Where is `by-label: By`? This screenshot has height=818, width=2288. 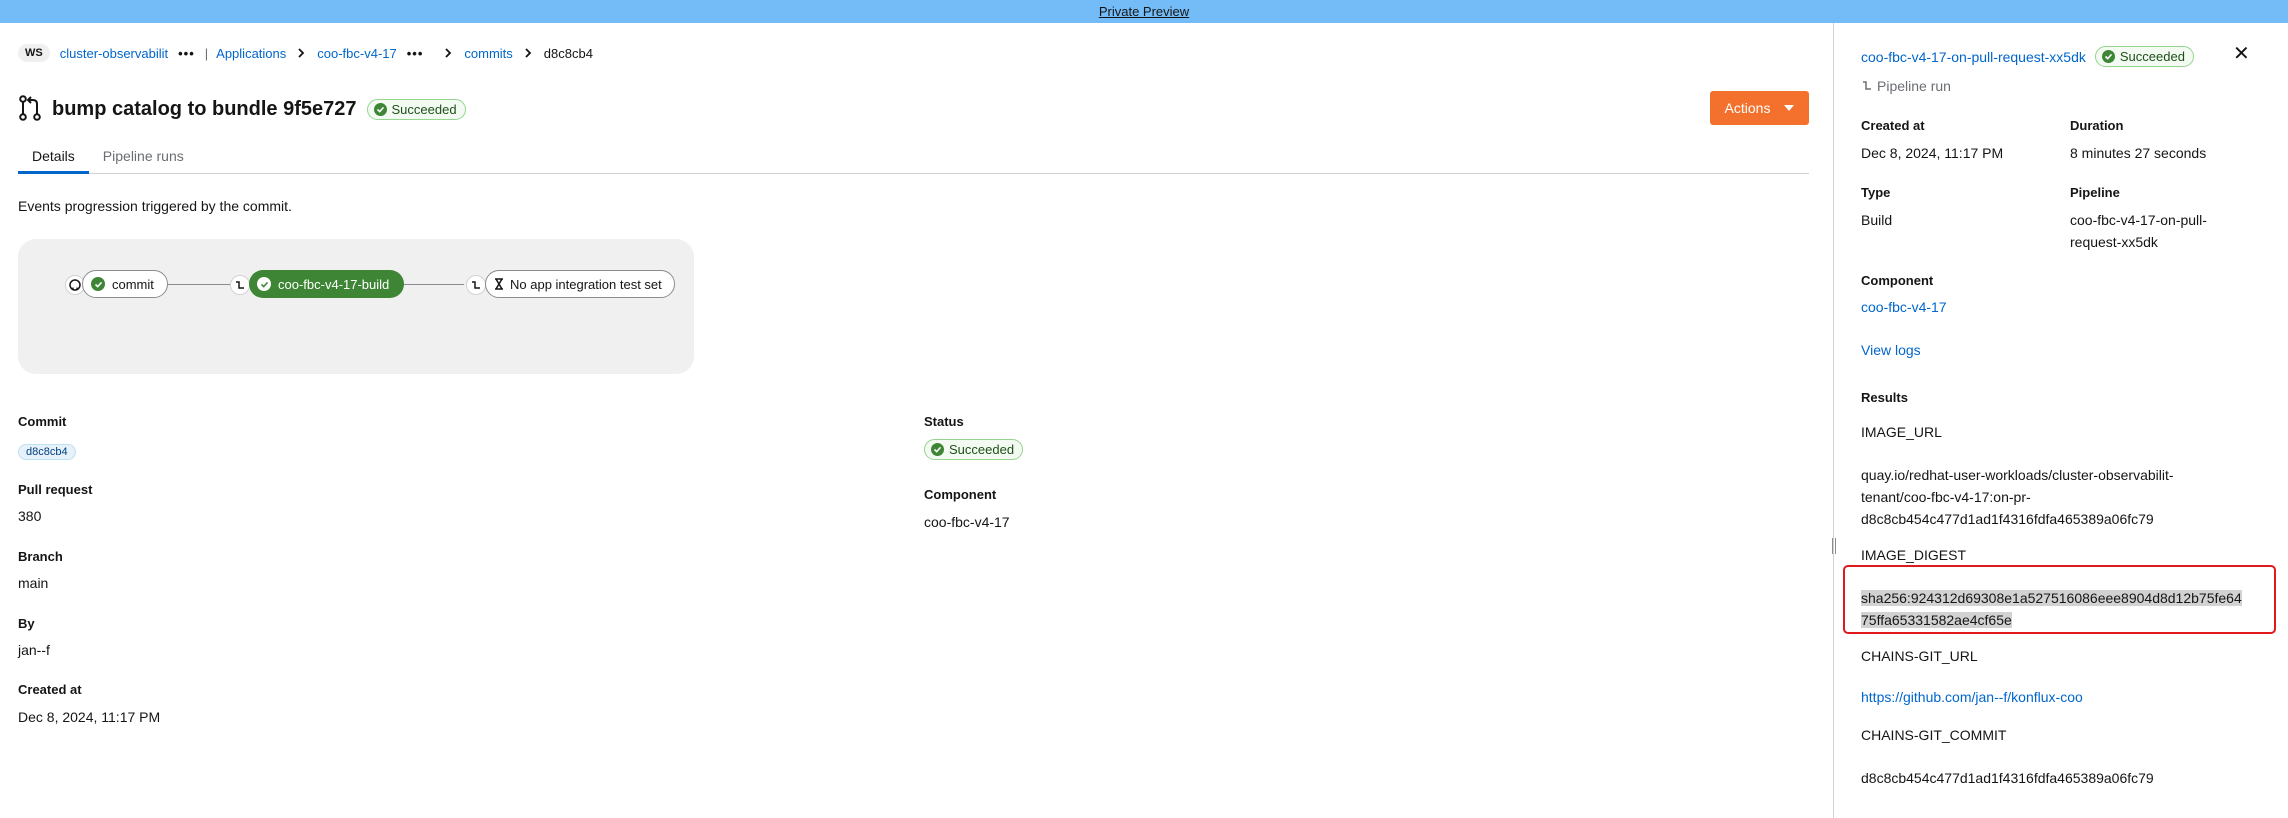 by-label: By is located at coordinates (26, 623).